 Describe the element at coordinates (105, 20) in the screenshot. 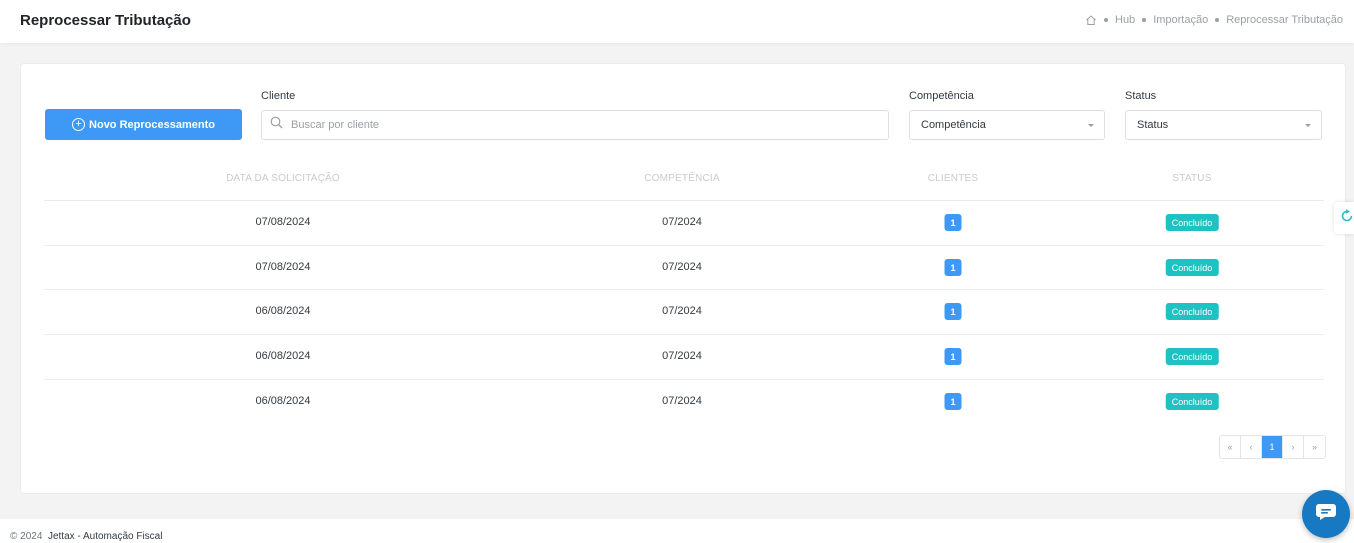

I see `page-title: Reprocessar Tributação` at that location.